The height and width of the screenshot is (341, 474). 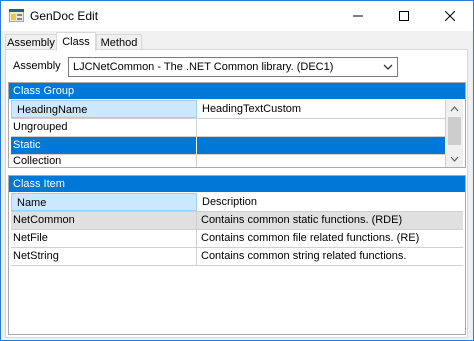 I want to click on scroll-up-button, so click(x=454, y=108).